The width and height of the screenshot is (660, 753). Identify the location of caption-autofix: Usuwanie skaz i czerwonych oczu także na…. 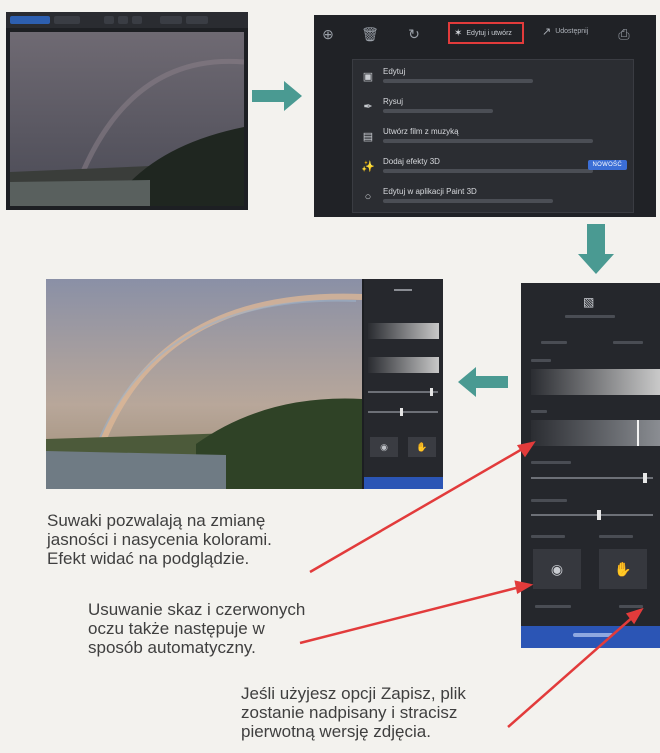
(197, 628).